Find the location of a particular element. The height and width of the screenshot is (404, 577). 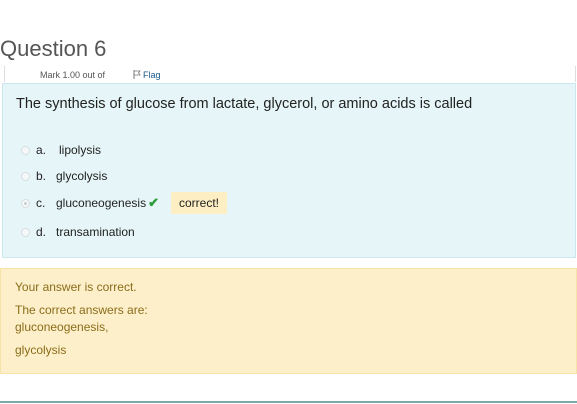

option-label: gluconeogenesis is located at coordinates (101, 203).